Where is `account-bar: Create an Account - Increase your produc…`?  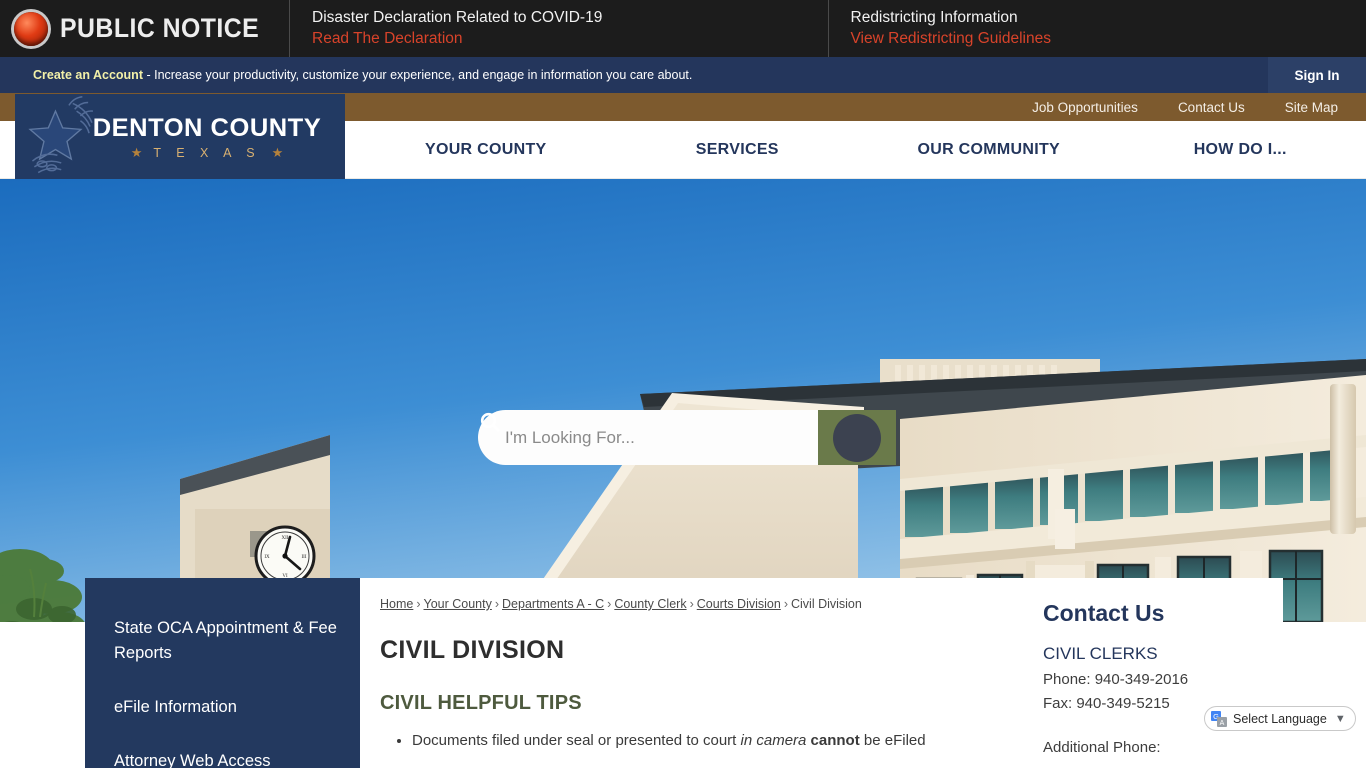
account-bar: Create an Account - Increase your produc… is located at coordinates (683, 75).